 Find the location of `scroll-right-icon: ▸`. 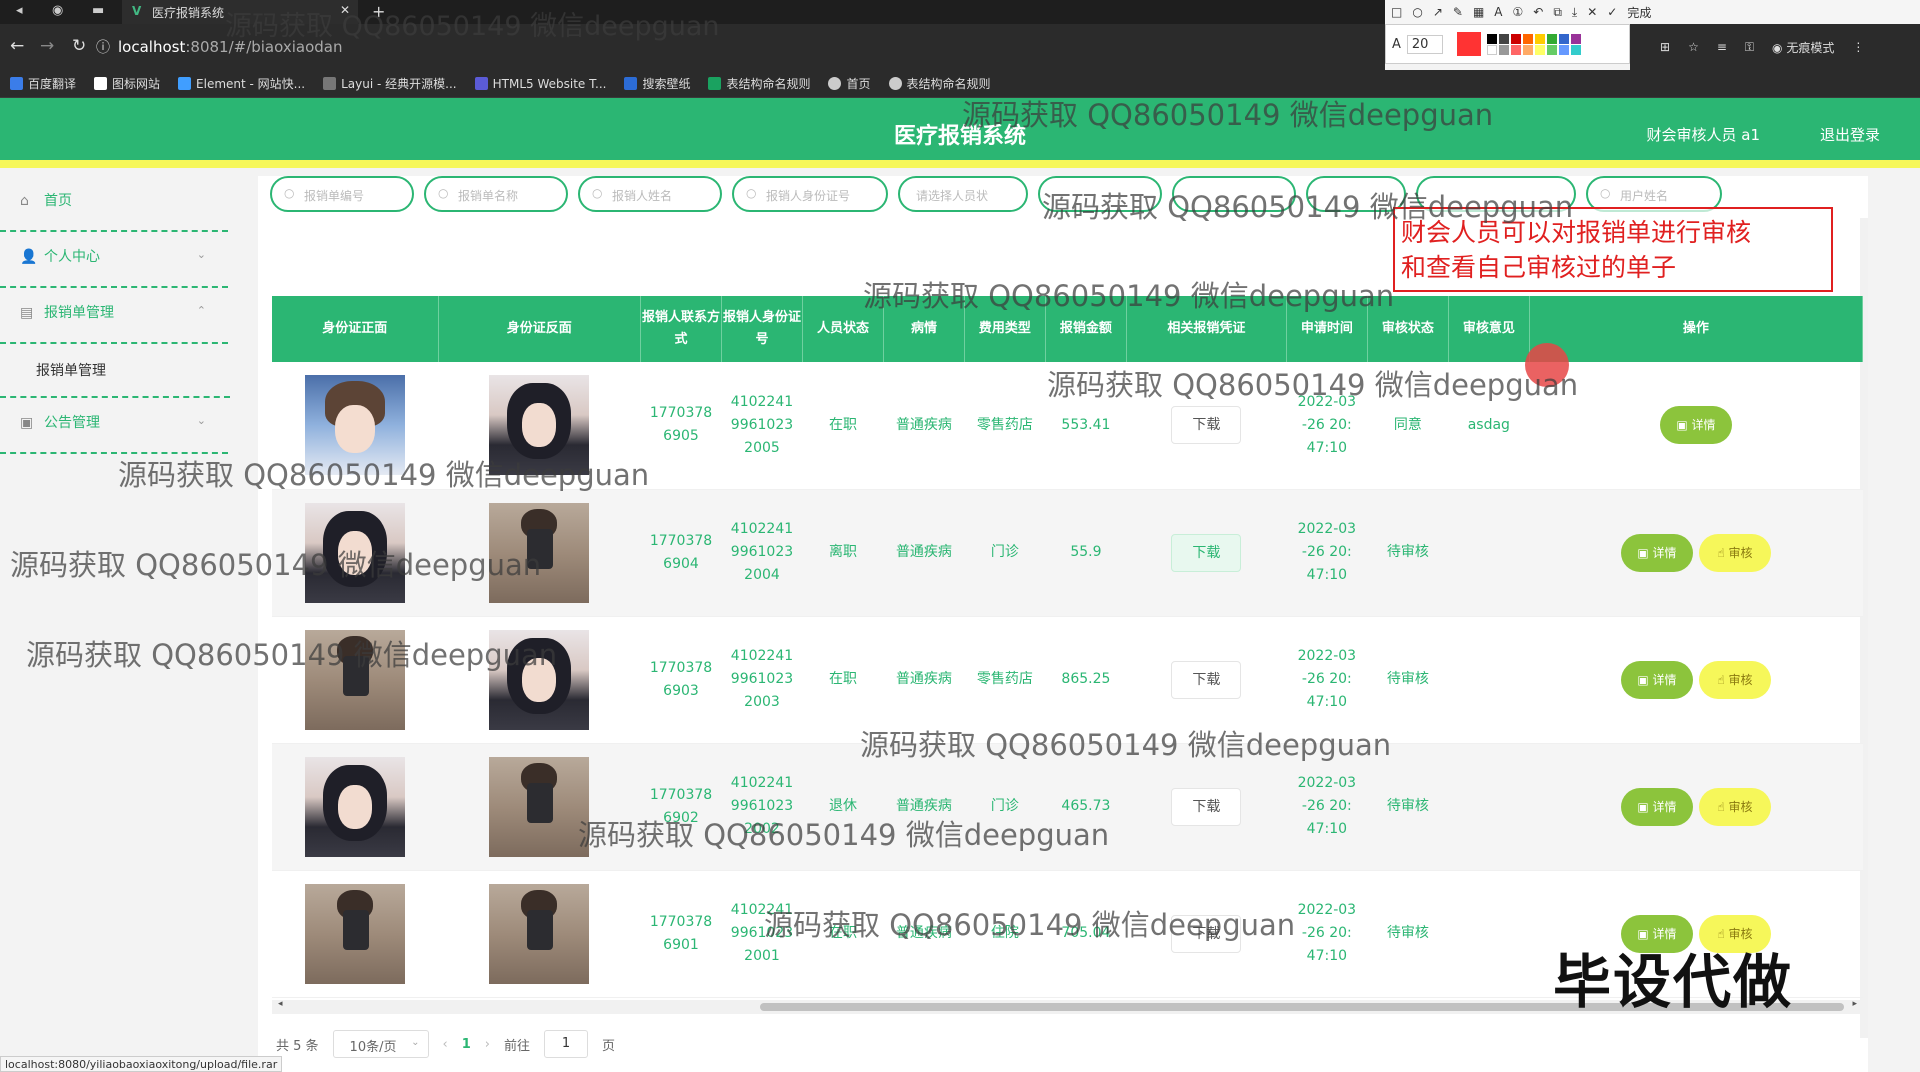

scroll-right-icon: ▸ is located at coordinates (1854, 1004).